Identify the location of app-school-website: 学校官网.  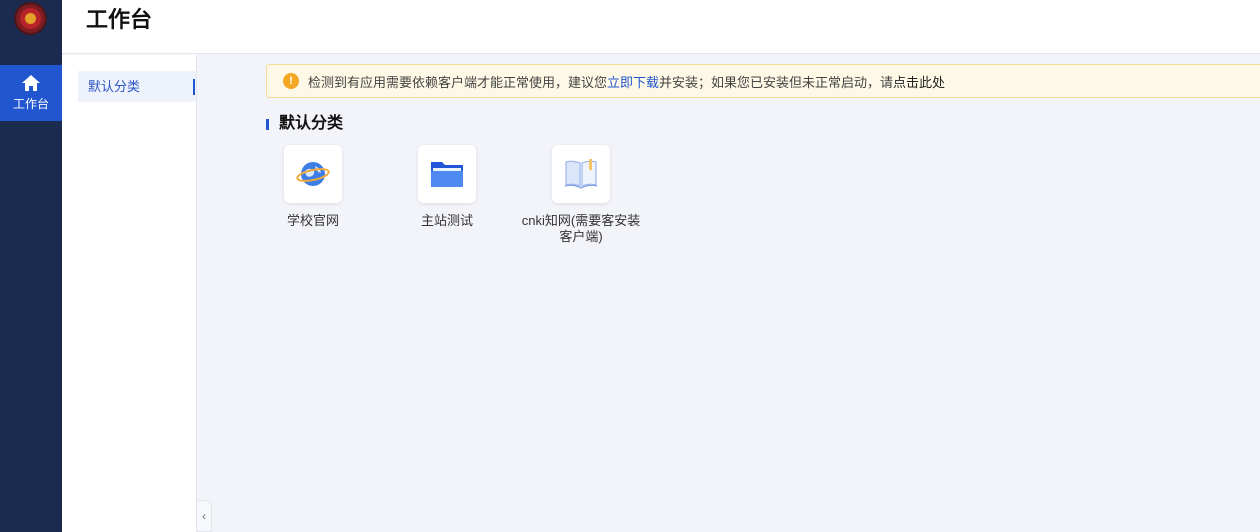
(313, 187).